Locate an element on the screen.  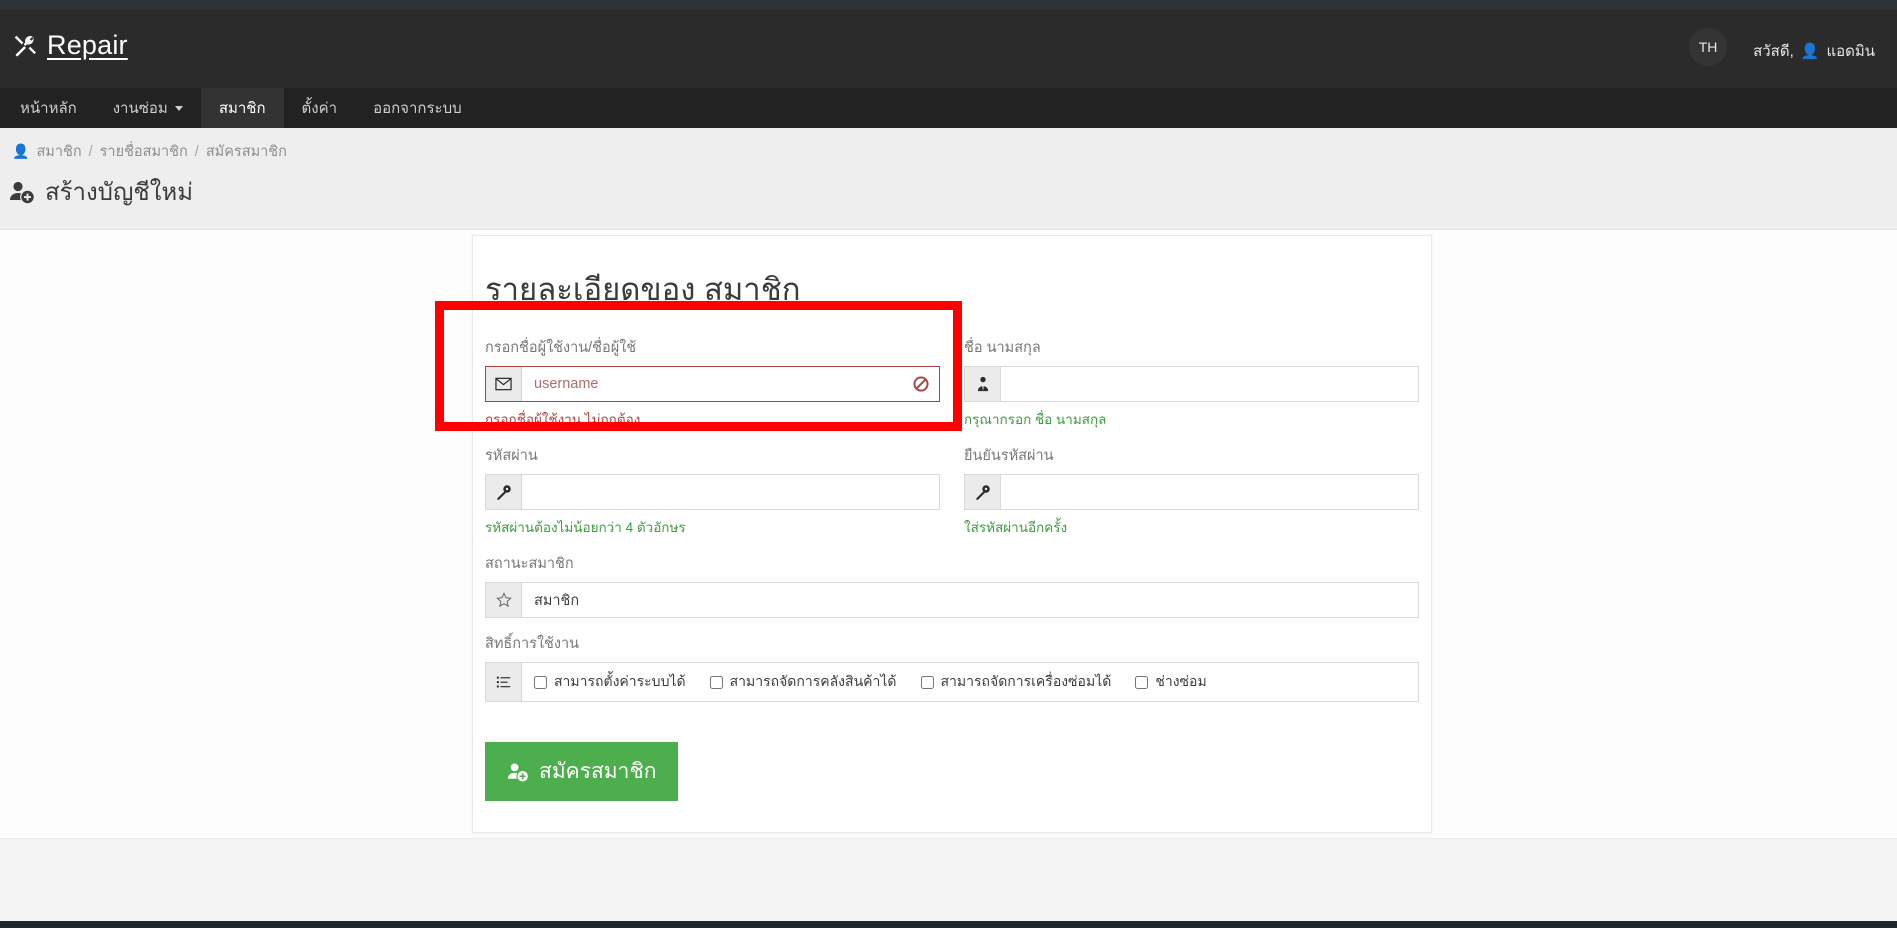
breadcrumb-item-register: สมัครสมาชิก is located at coordinates (246, 151).